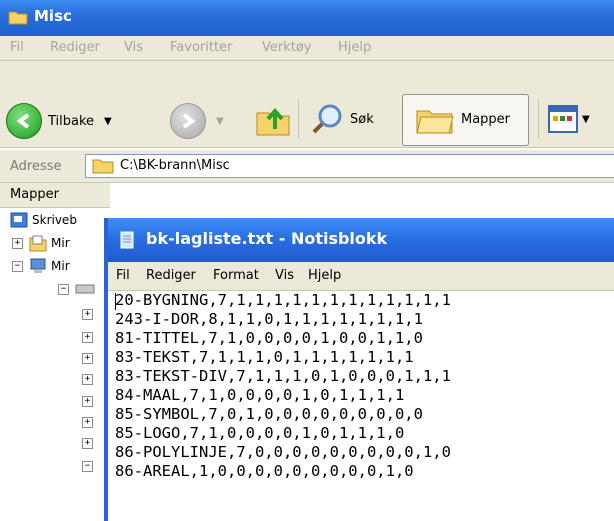 Image resolution: width=614 pixels, height=521 pixels. What do you see at coordinates (486, 119) in the screenshot?
I see `folders-label: Mapper` at bounding box center [486, 119].